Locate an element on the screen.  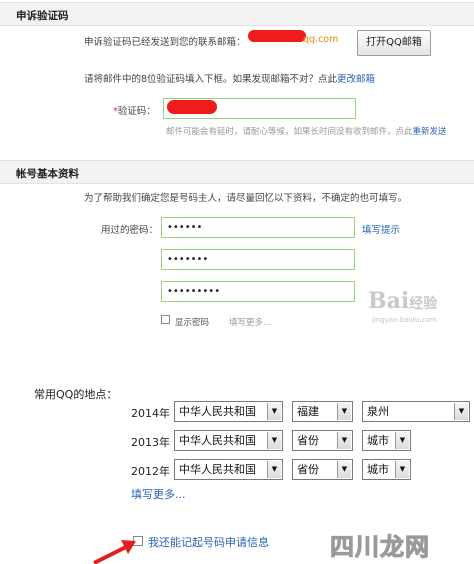
appeal-section-header: 申诉验证码 is located at coordinates (237, 14).